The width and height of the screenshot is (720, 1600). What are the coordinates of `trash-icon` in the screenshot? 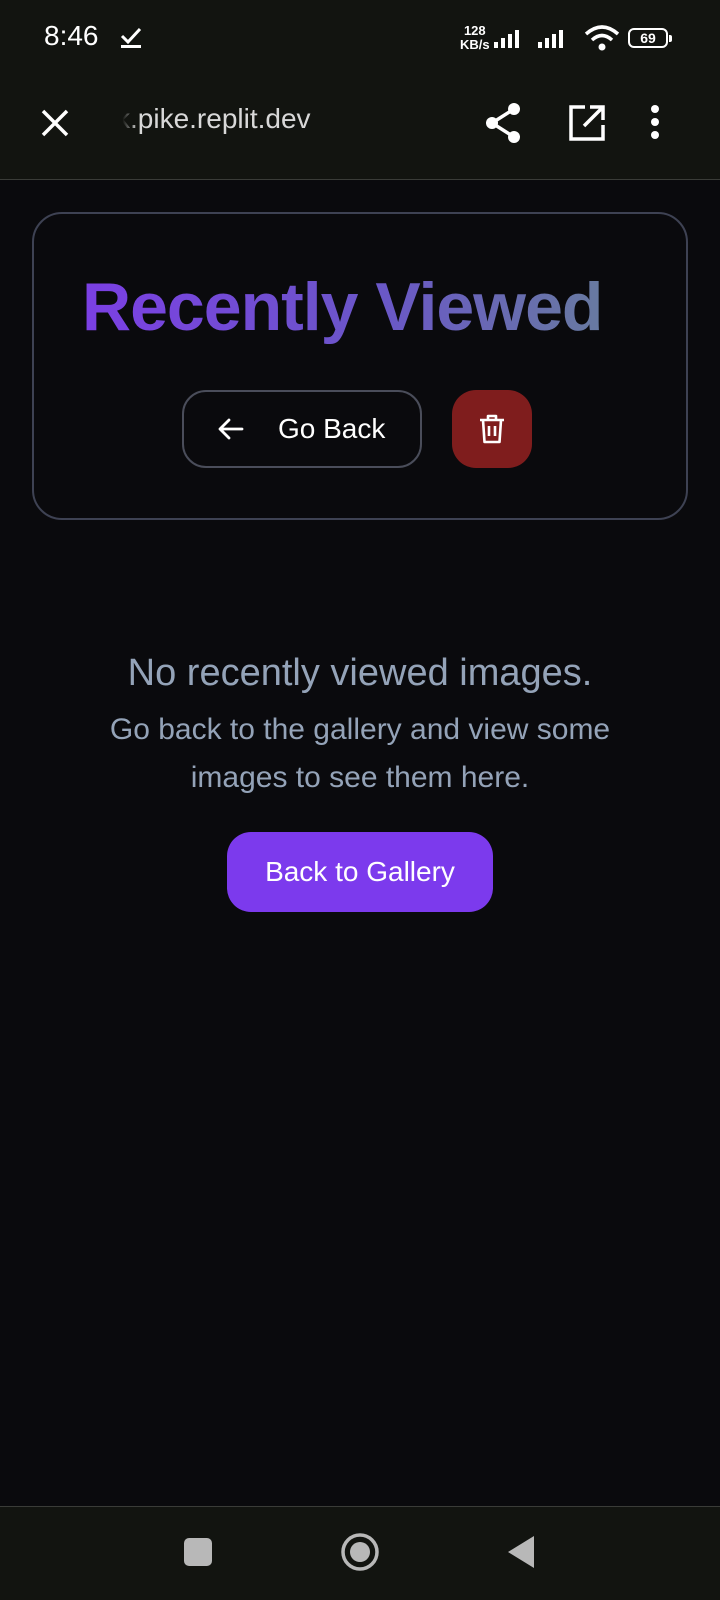 It's located at (492, 429).